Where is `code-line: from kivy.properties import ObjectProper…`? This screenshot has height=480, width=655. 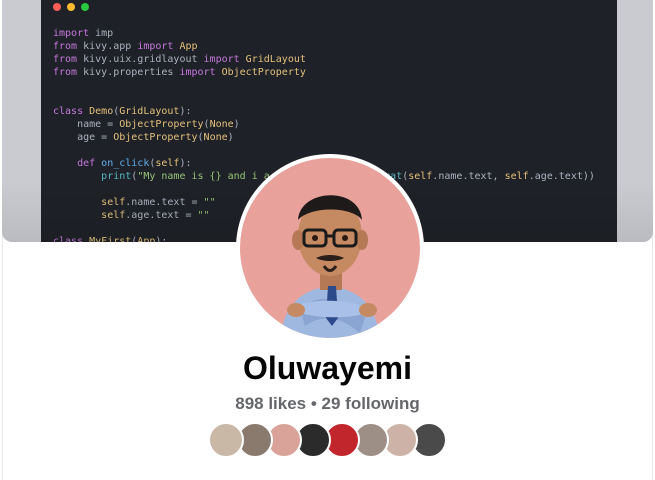 code-line: from kivy.properties import ObjectProper… is located at coordinates (179, 72).